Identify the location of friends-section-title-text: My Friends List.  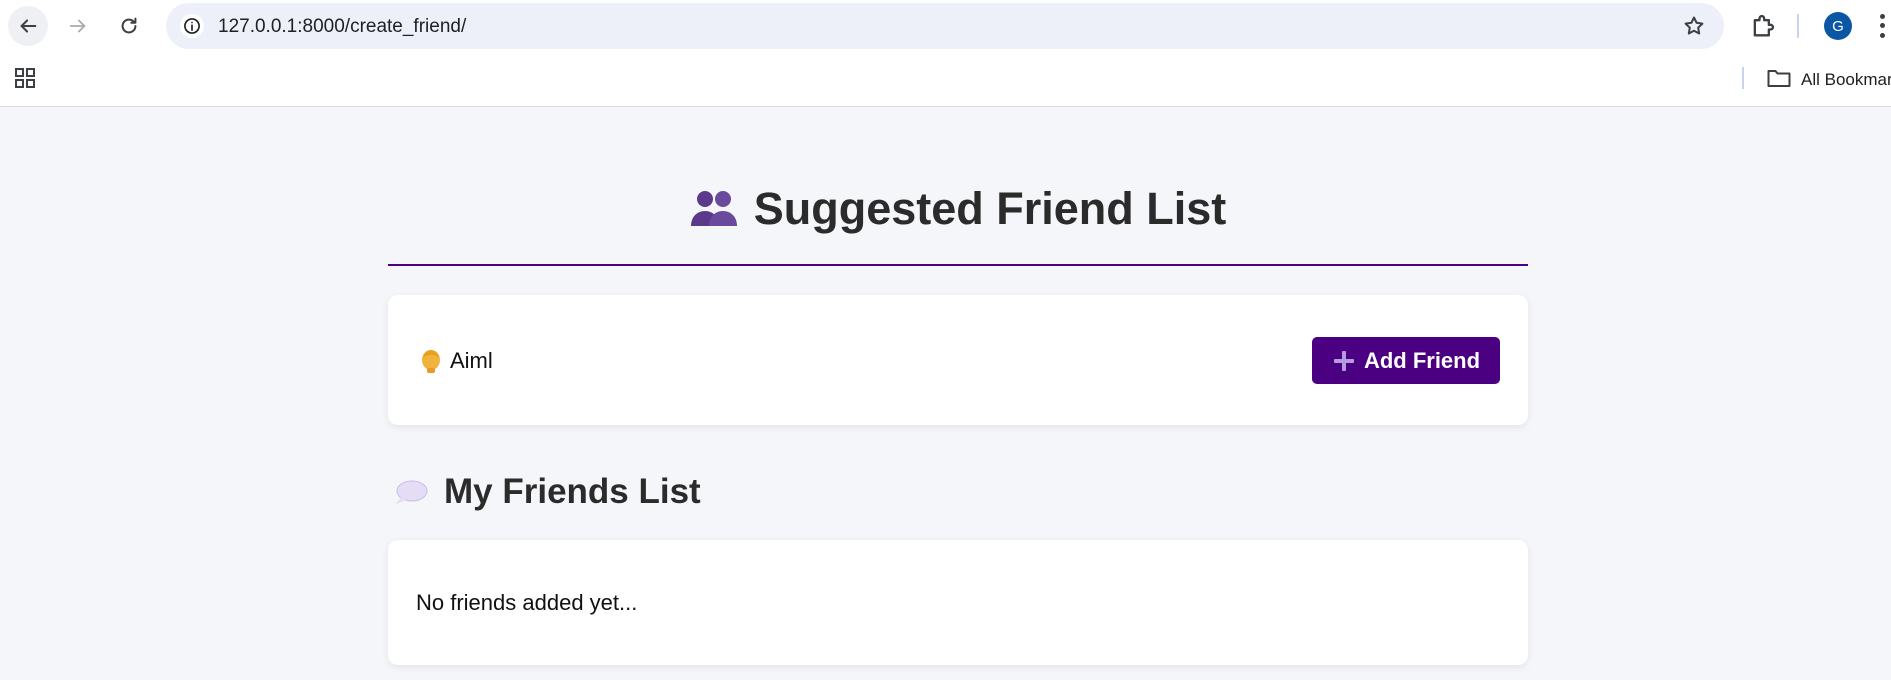
(572, 491).